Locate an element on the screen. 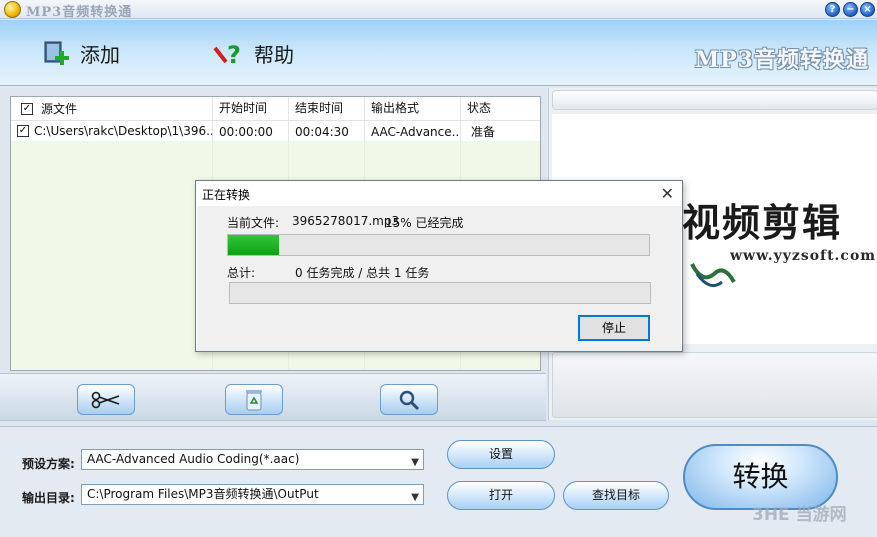 Image resolution: width=877 pixels, height=537 pixels. cell-start: 00:00:00 is located at coordinates (251, 131).